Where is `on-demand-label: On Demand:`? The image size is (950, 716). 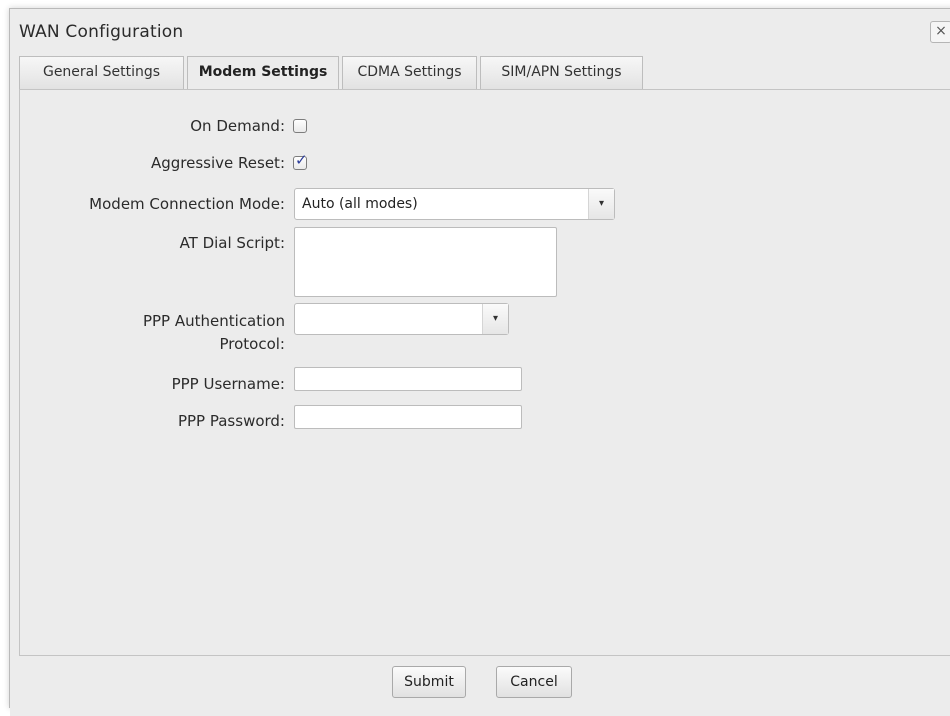 on-demand-label: On Demand: is located at coordinates (237, 126).